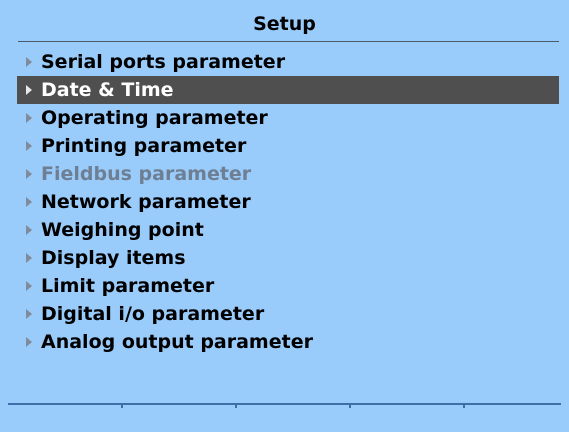 This screenshot has height=432, width=569. I want to click on menu-item-analog-output-parameter: Analog output parameter, so click(288, 342).